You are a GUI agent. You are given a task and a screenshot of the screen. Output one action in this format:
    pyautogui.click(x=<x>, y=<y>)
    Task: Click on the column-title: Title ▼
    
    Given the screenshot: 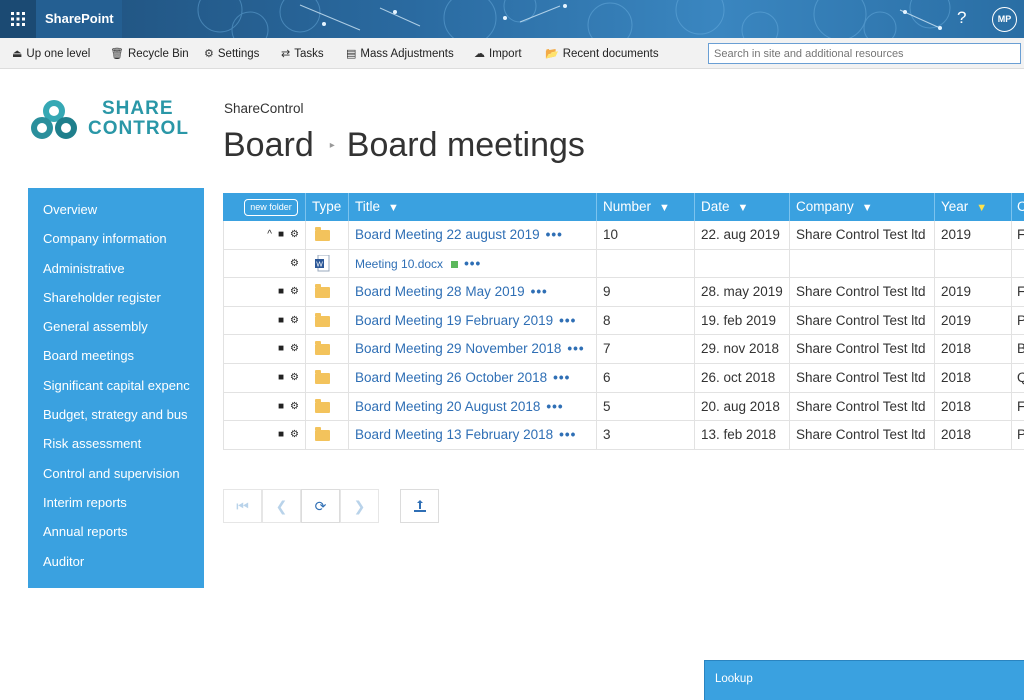 What is the action you would take?
    pyautogui.click(x=472, y=207)
    